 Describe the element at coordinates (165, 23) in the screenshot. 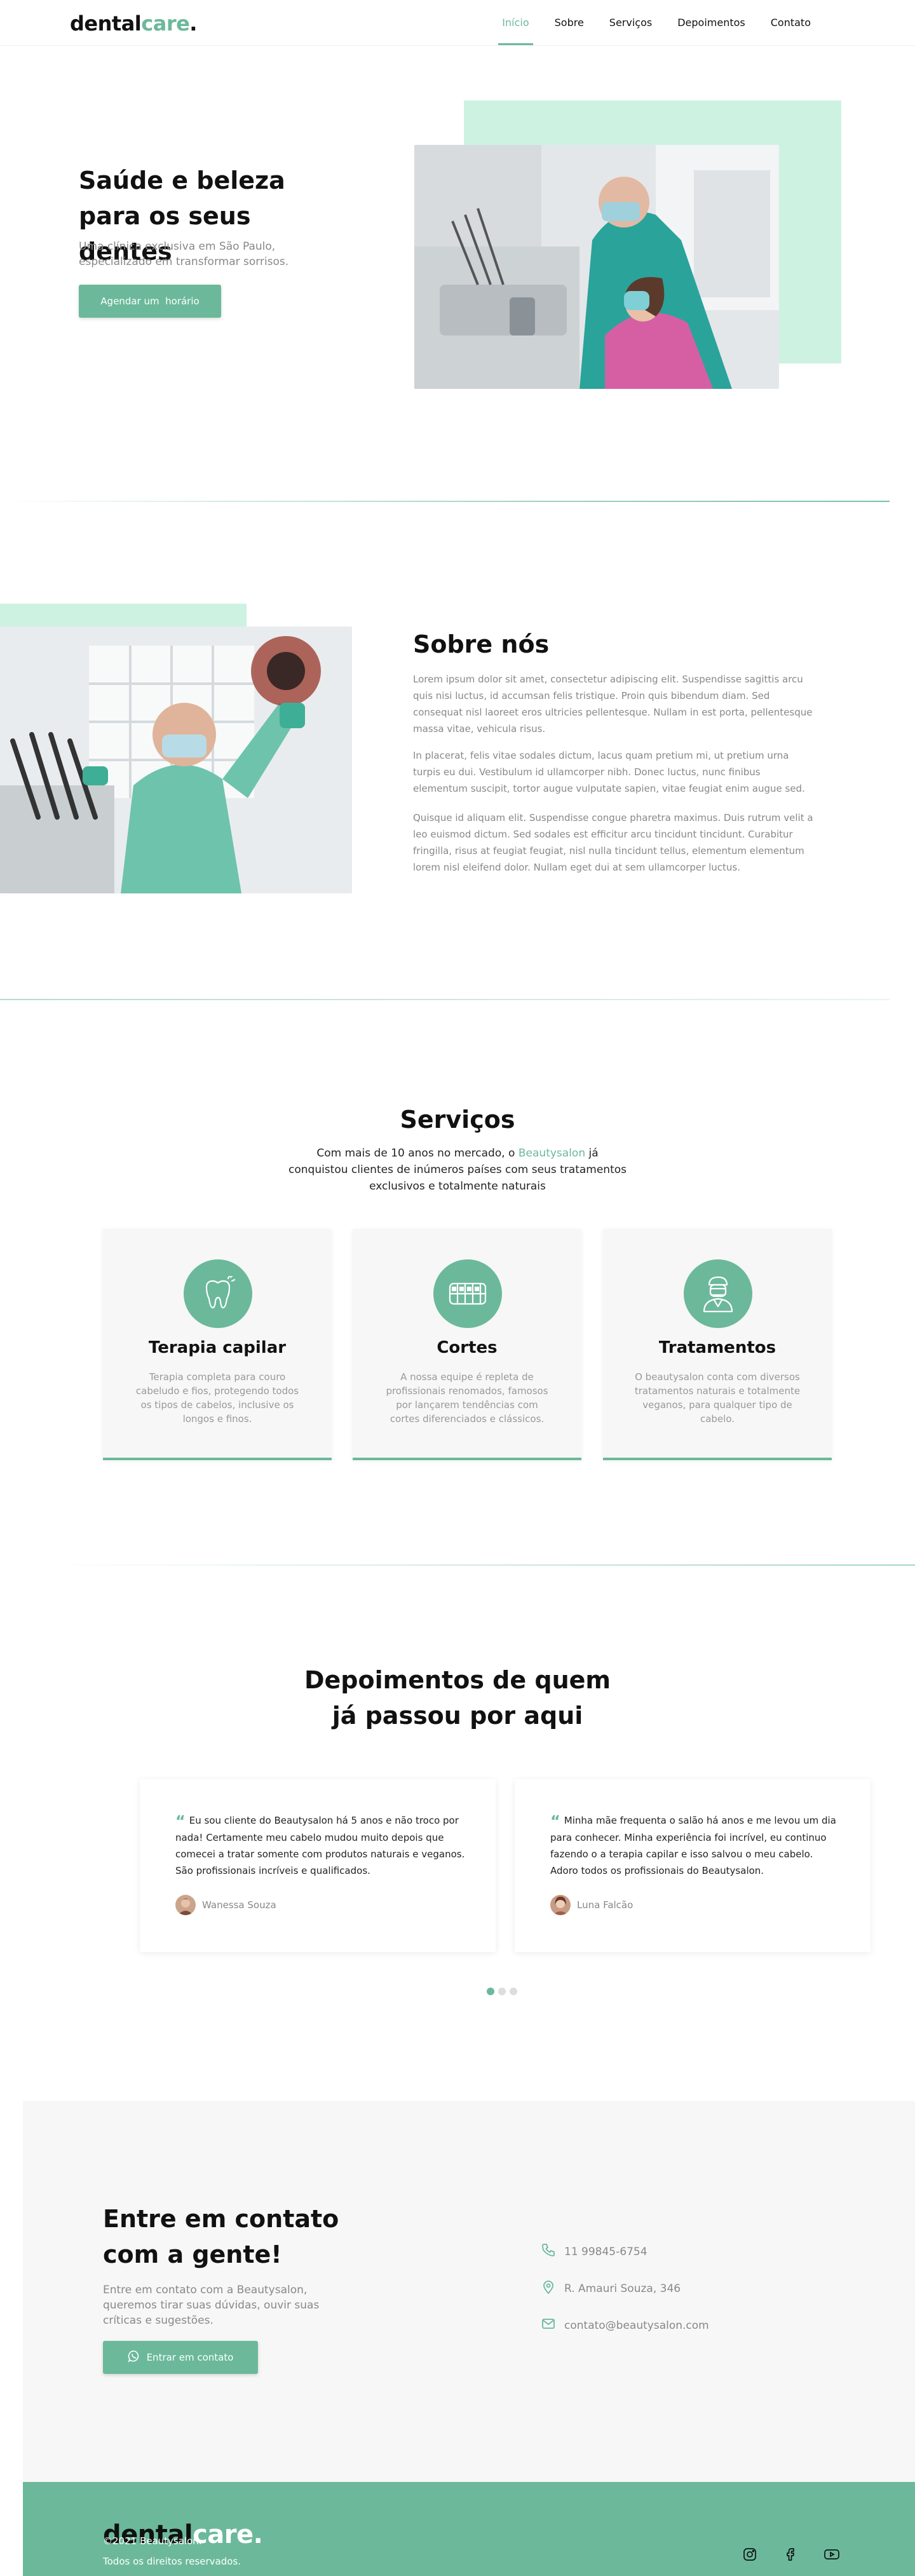

I see `logo-accent-text: care` at that location.